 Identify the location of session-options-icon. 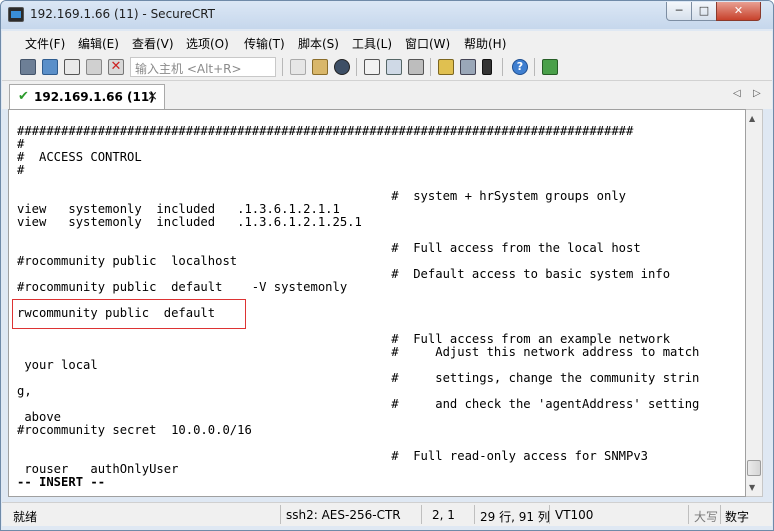
(446, 67).